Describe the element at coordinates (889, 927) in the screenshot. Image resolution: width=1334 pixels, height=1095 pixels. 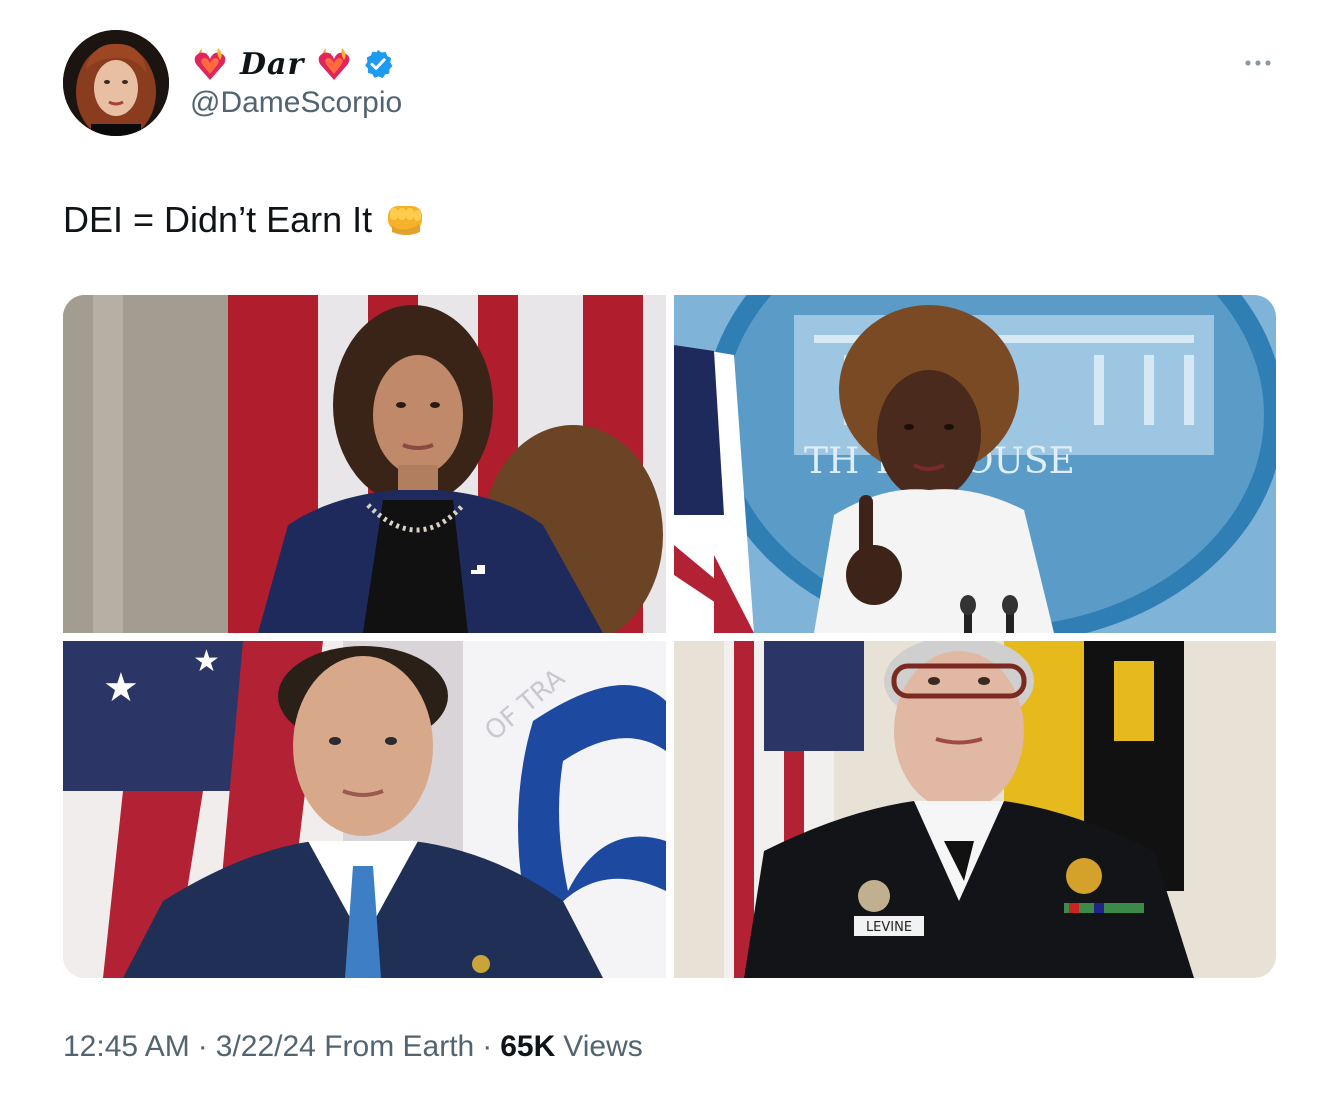
I see `name-badge-text: LEVINE` at that location.